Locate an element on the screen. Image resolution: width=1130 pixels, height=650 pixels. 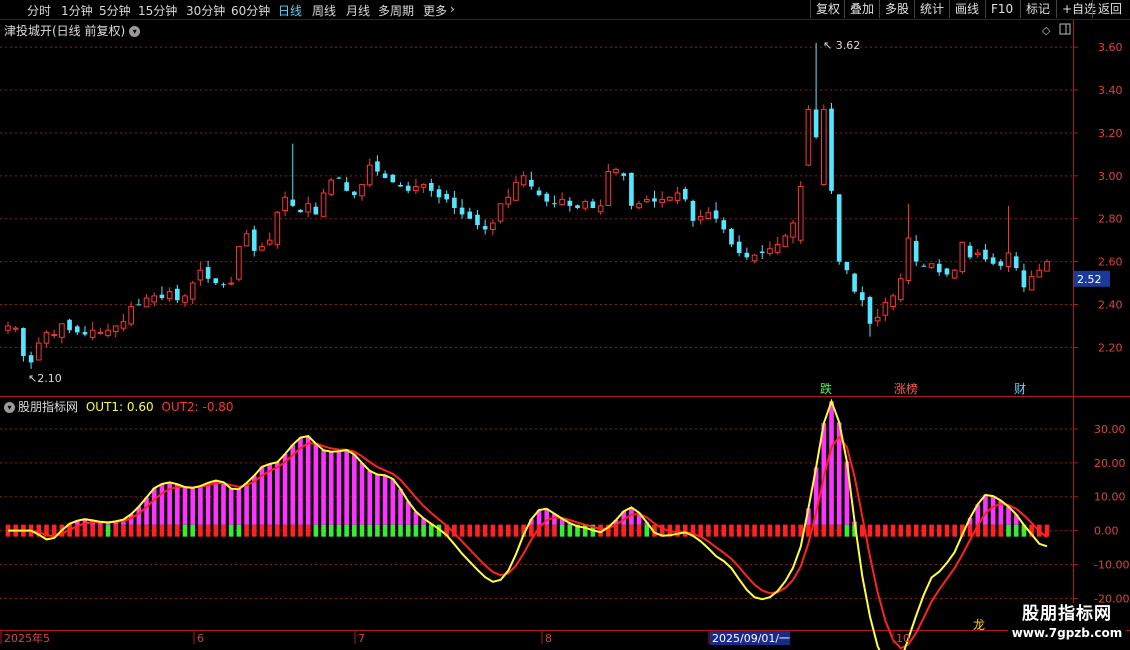
price-tick-label: 2.40 is located at coordinates (1110, 305).